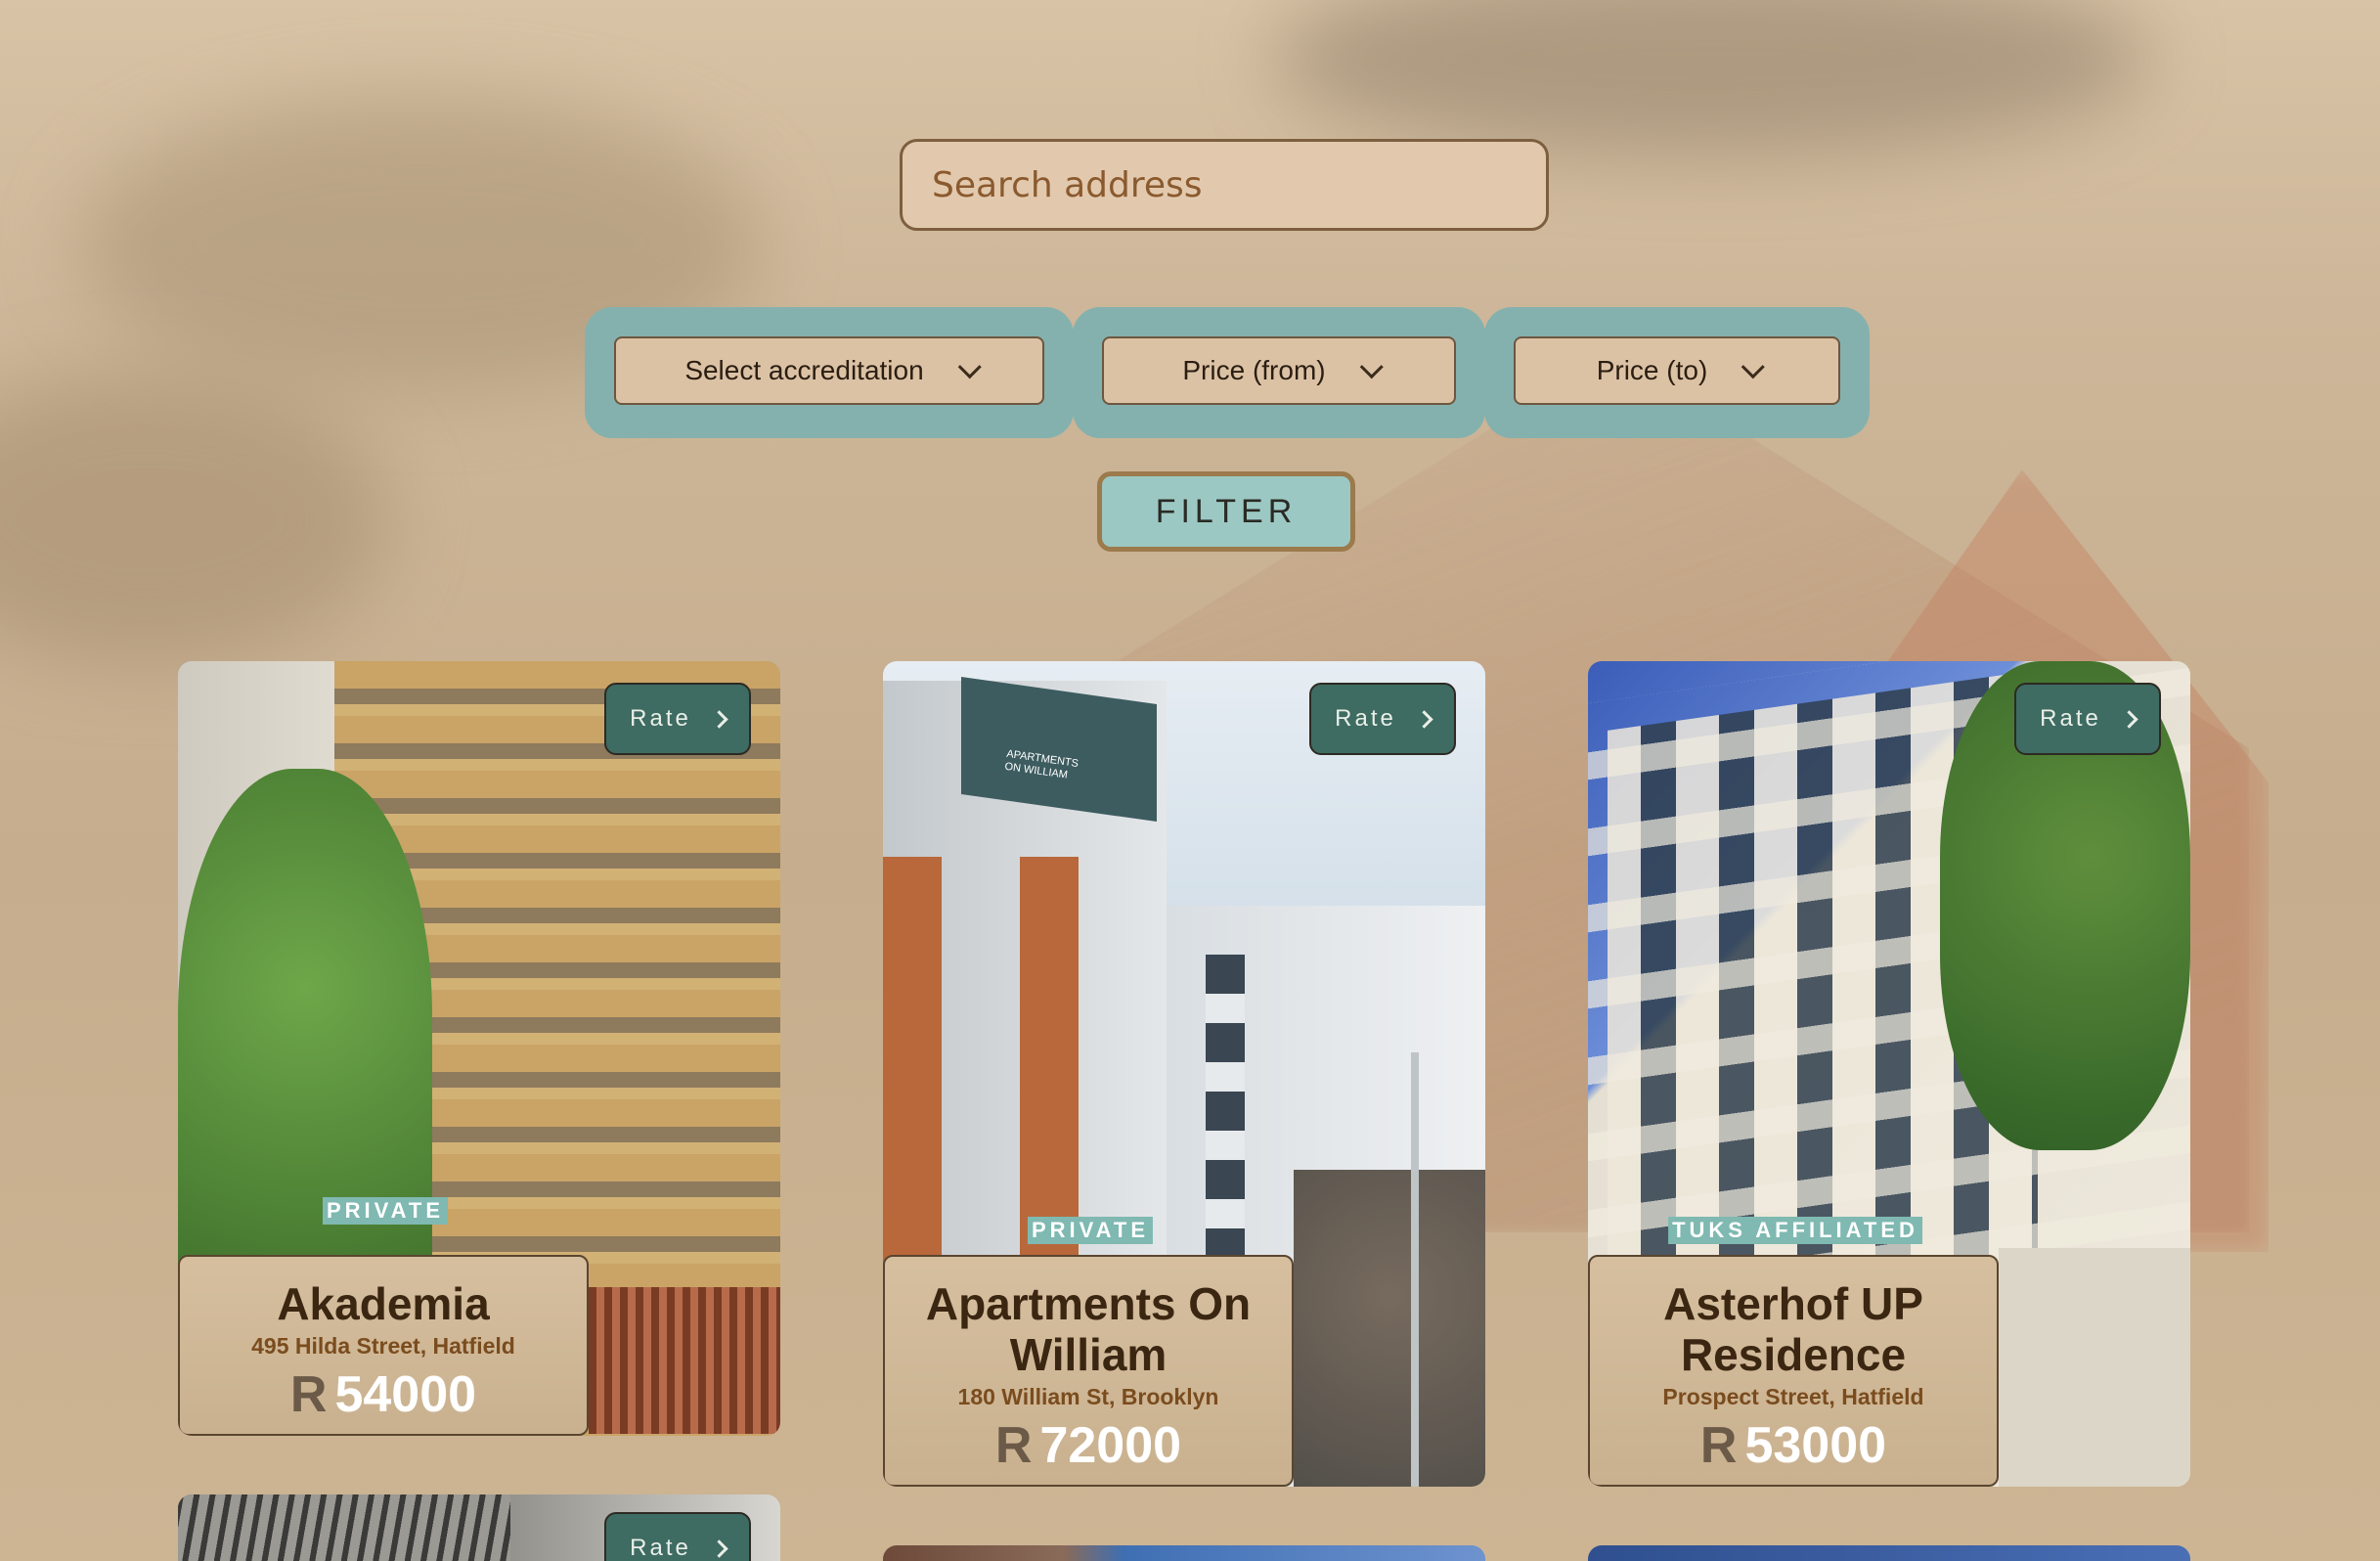 The height and width of the screenshot is (1561, 2380). I want to click on listing-address: 495 Hilda Street, Hatfield, so click(383, 1346).